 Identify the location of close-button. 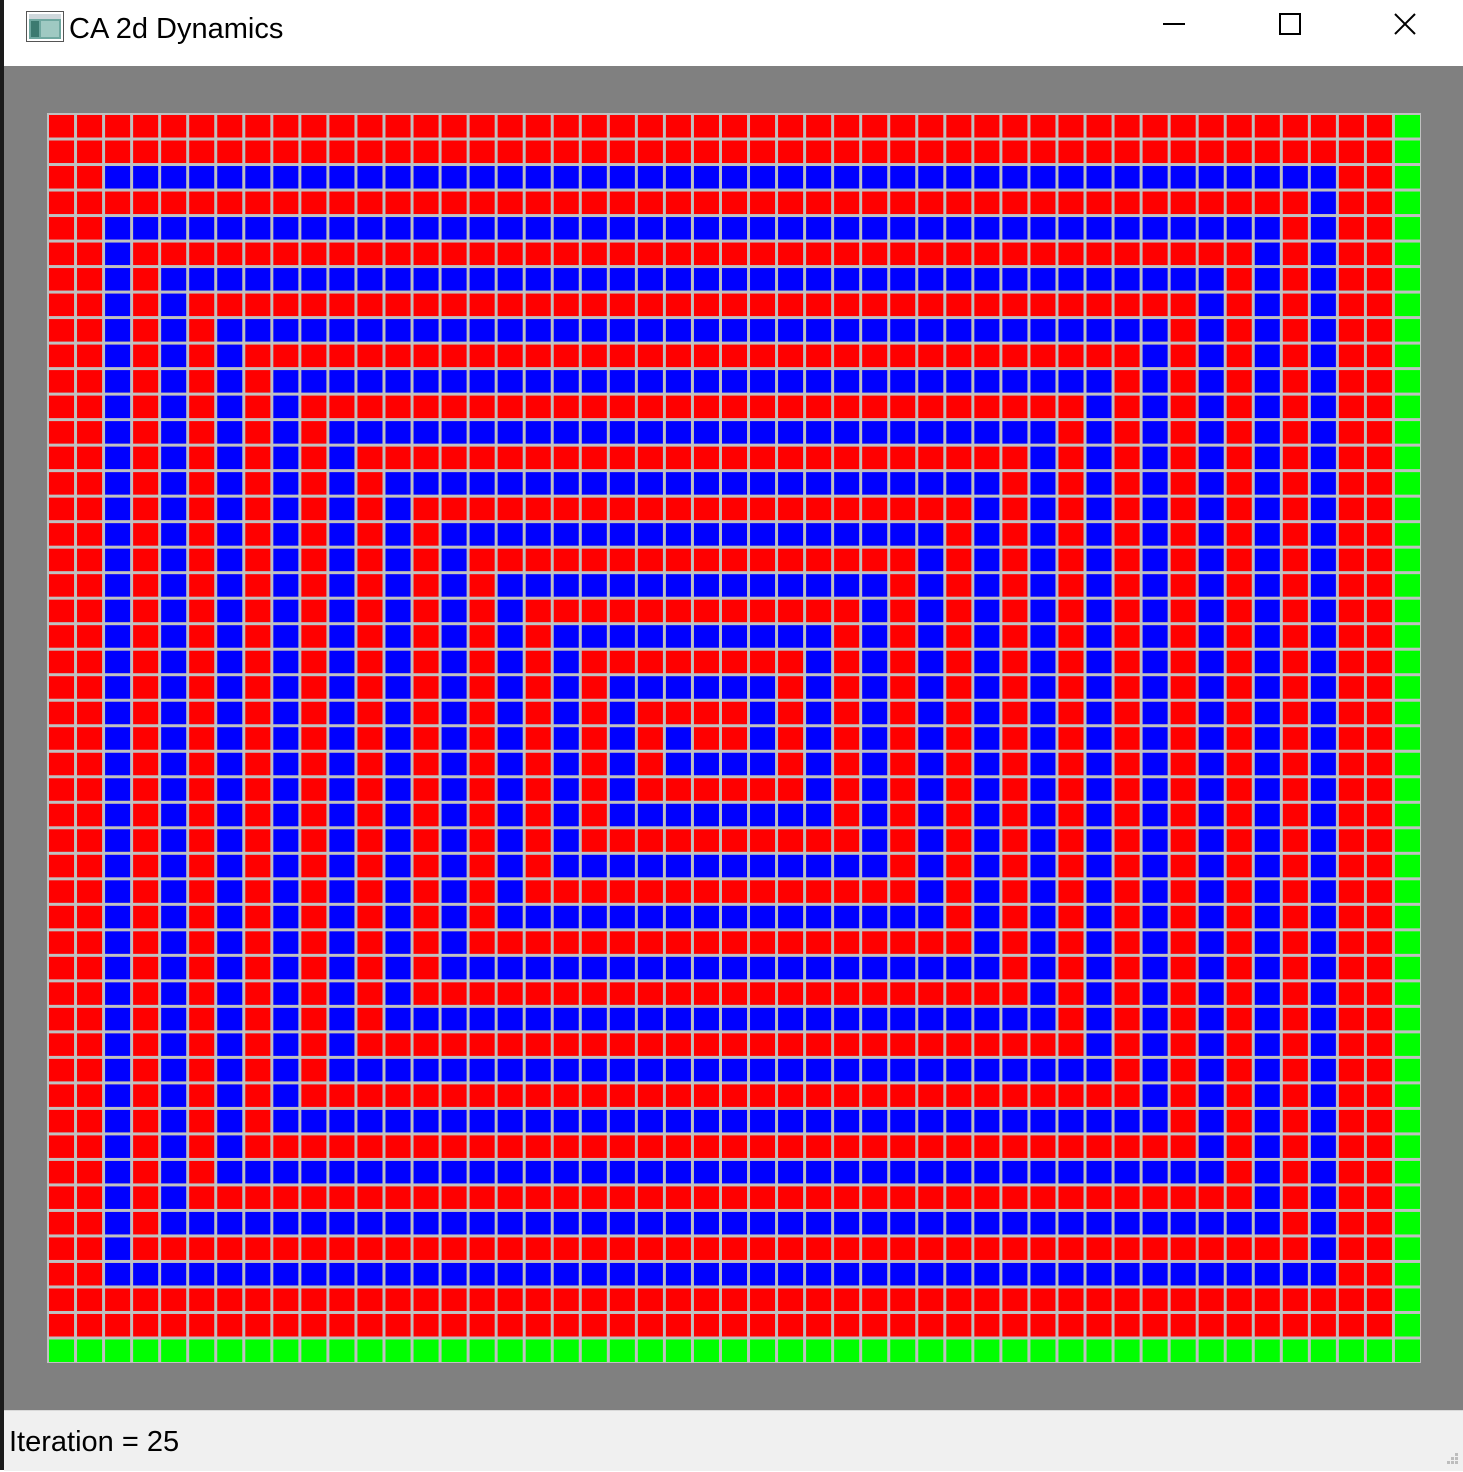
(1405, 26).